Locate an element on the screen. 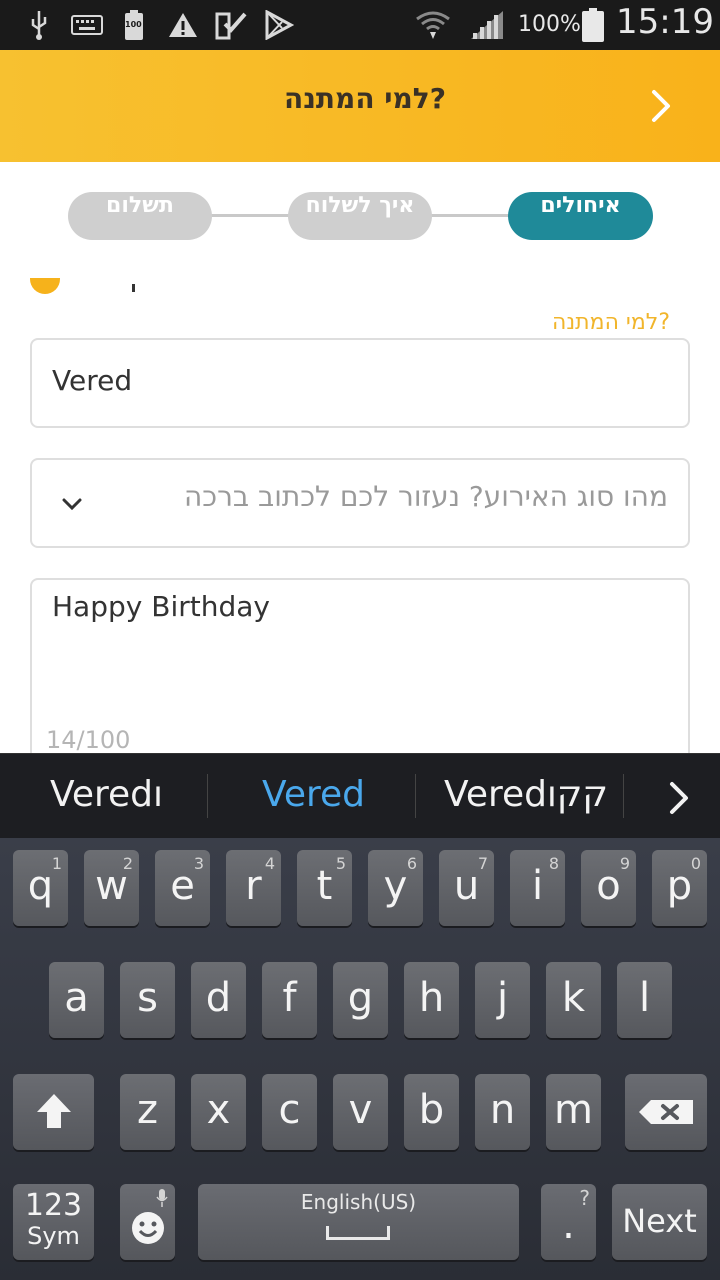 The width and height of the screenshot is (720, 1280). key-label: u is located at coordinates (466, 886).